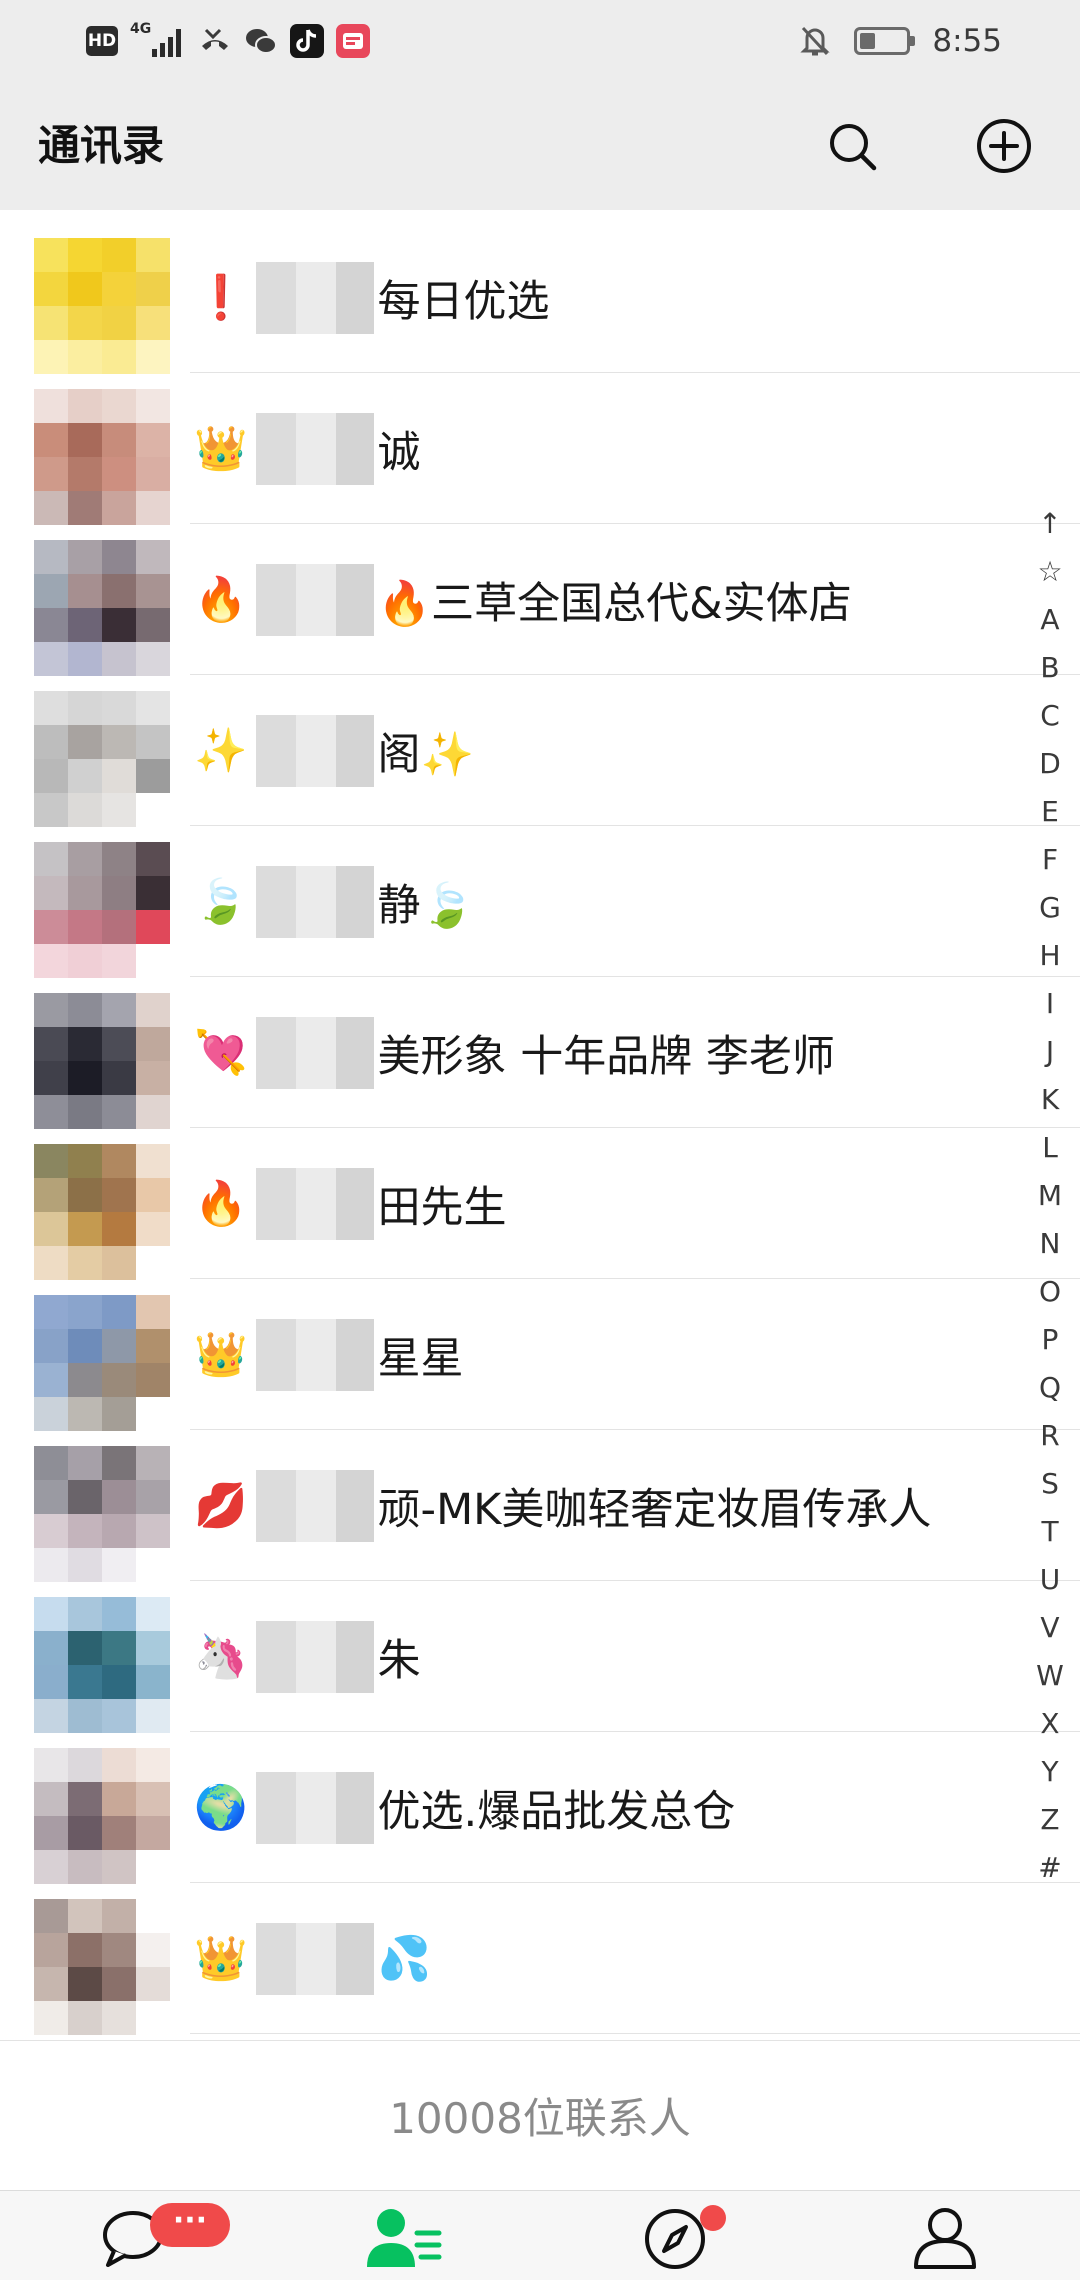  Describe the element at coordinates (1050, 1340) in the screenshot. I see `index-letter: P` at that location.